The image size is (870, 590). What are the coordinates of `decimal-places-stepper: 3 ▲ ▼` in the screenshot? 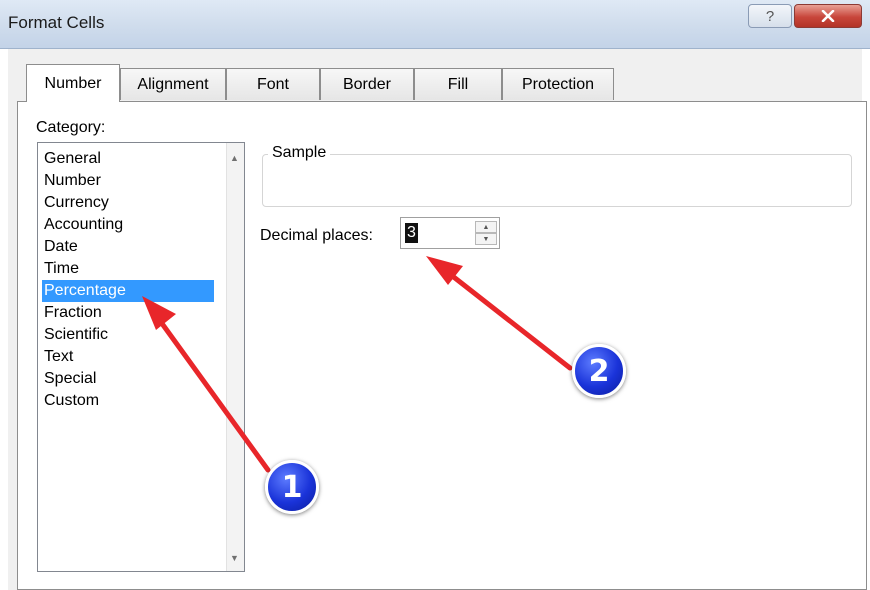 It's located at (450, 233).